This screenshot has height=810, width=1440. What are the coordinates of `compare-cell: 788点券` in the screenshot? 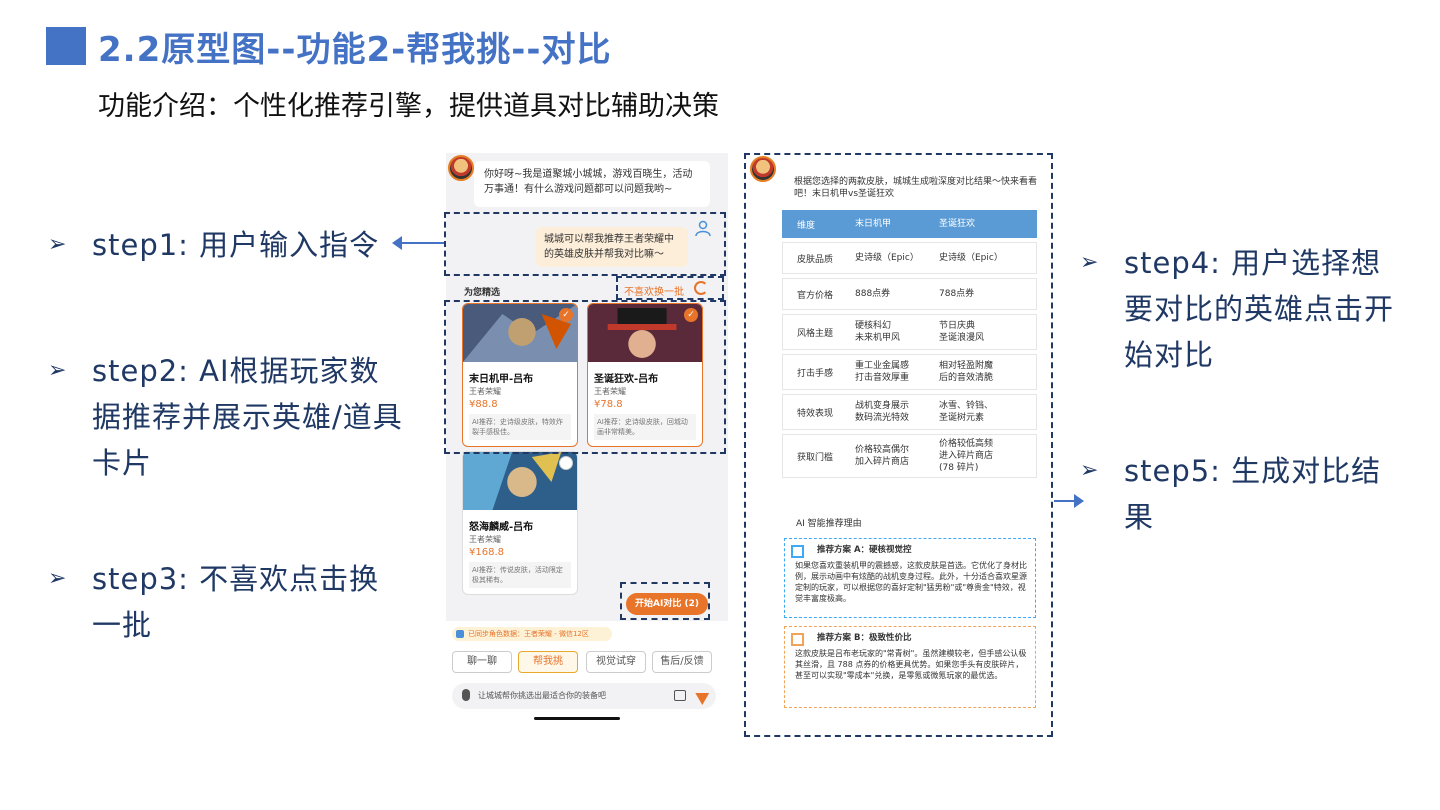 It's located at (957, 294).